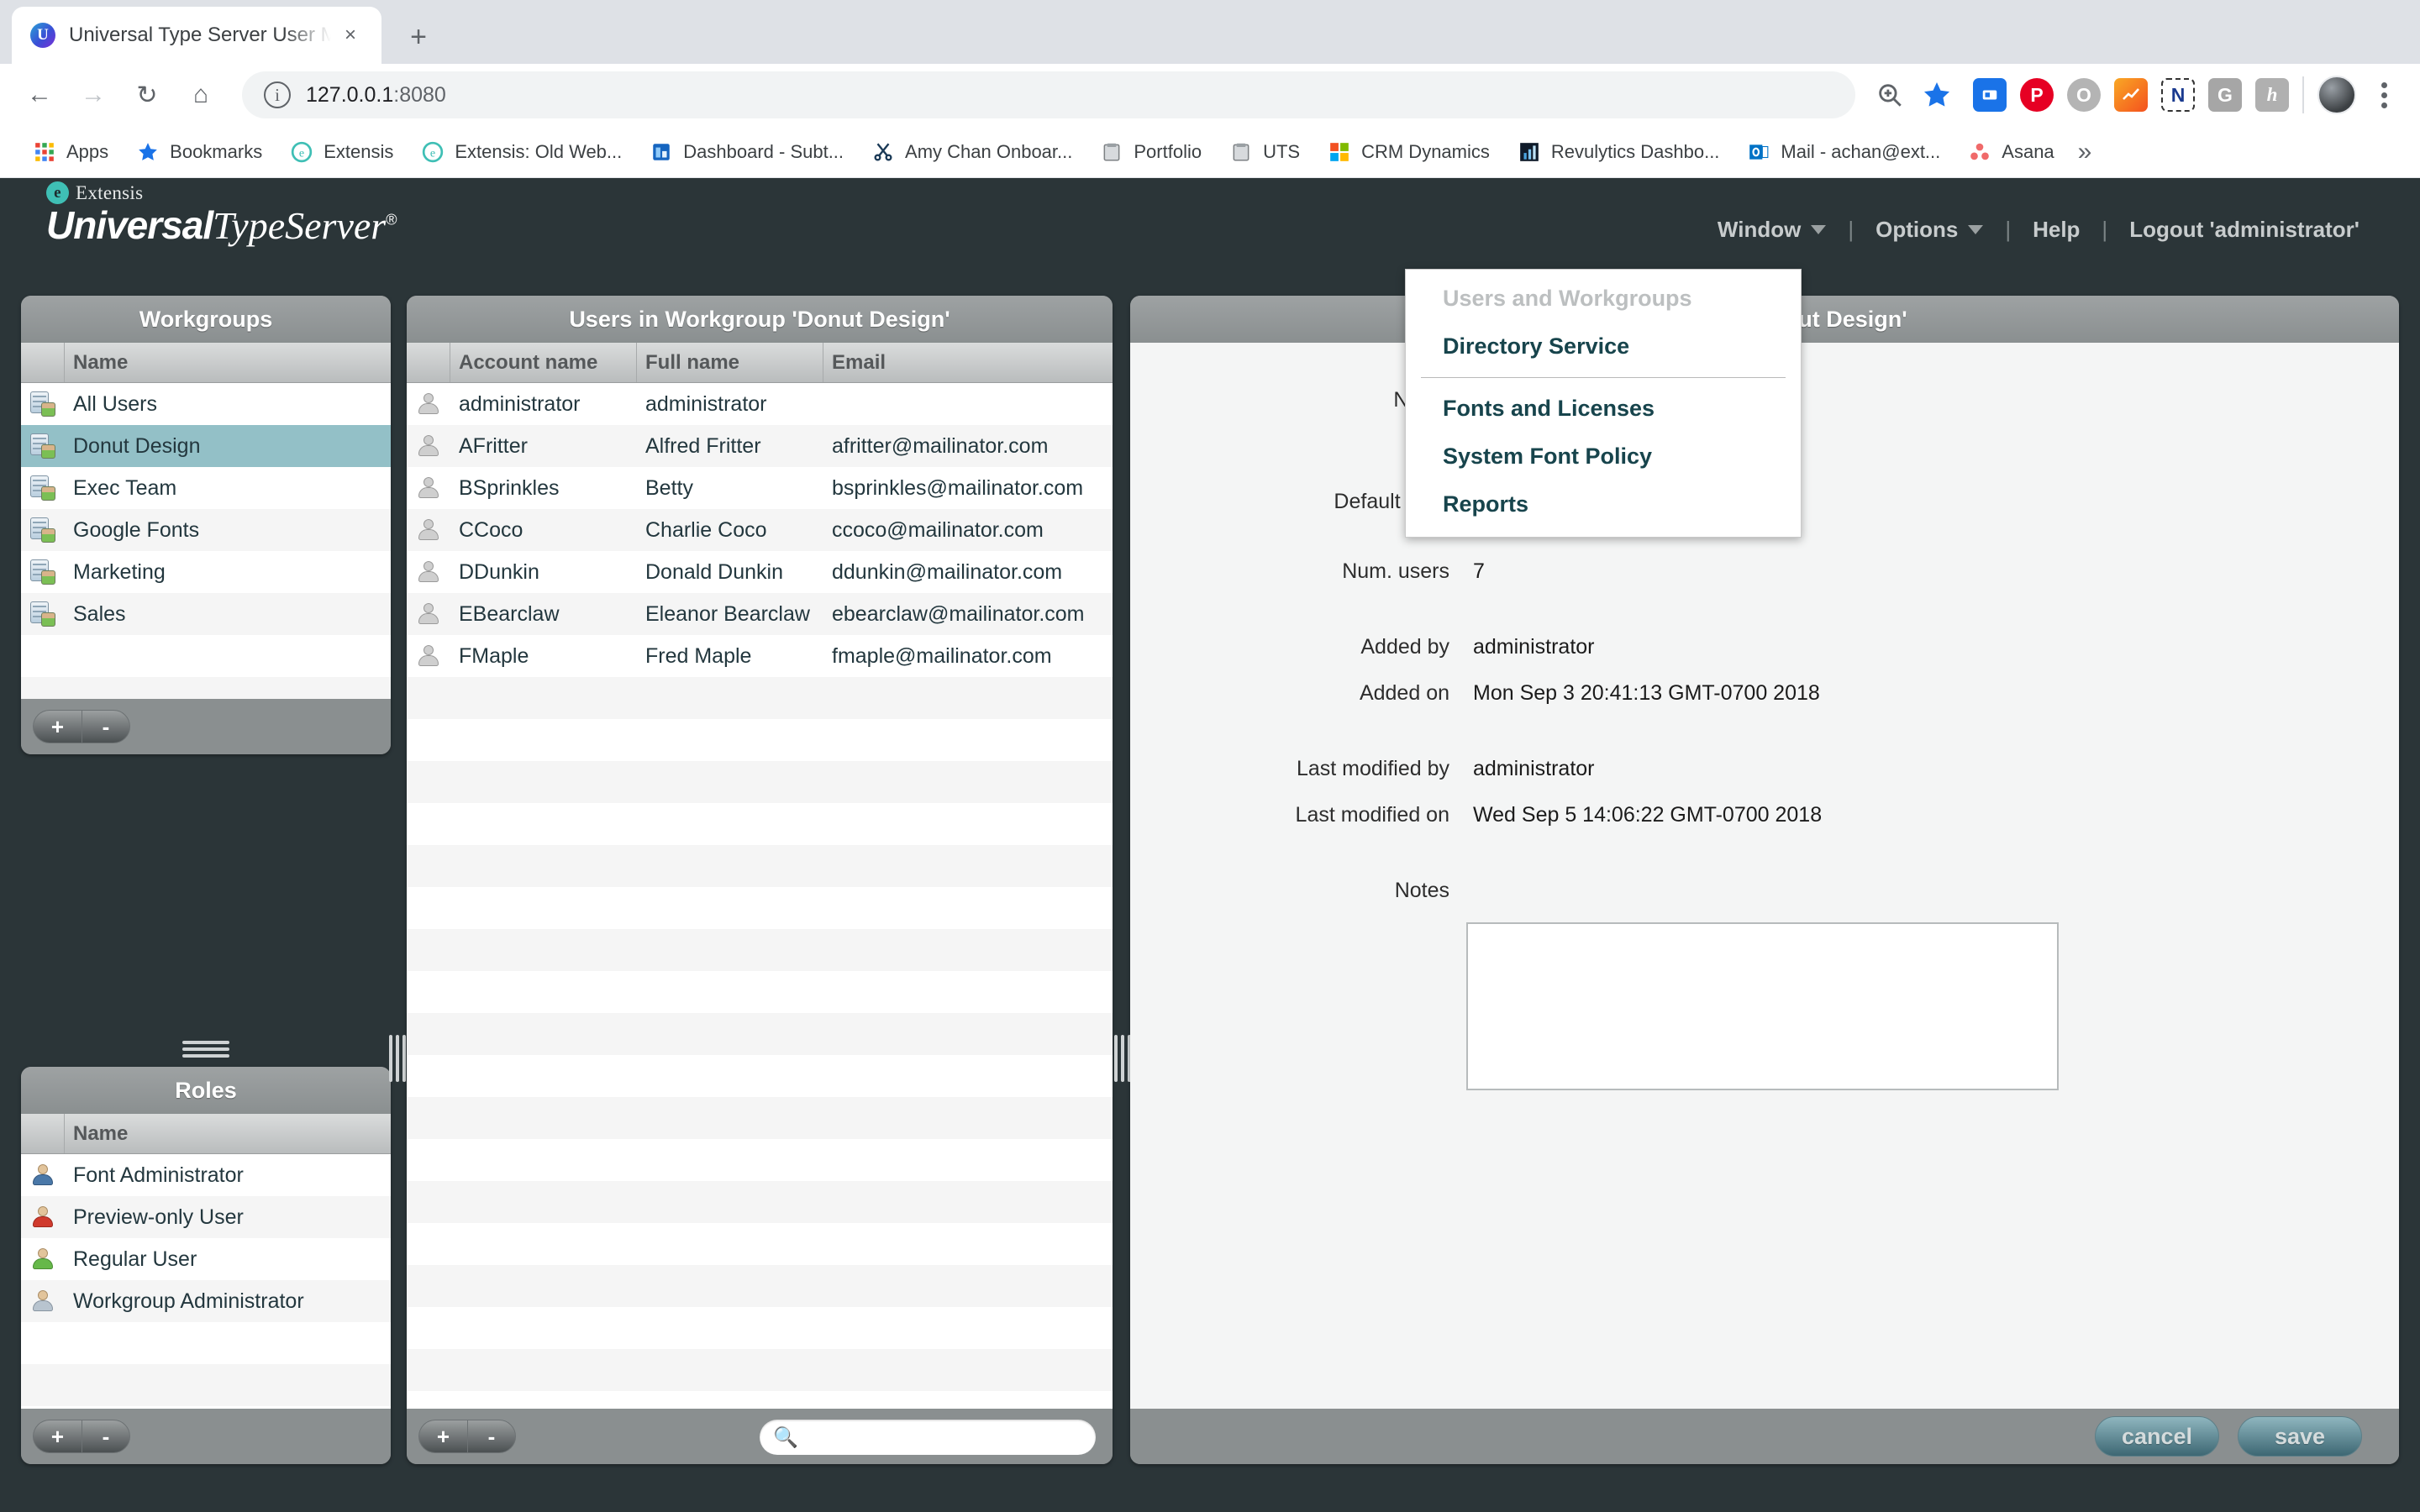  What do you see at coordinates (492, 1436) in the screenshot?
I see `remove-user-button: -` at bounding box center [492, 1436].